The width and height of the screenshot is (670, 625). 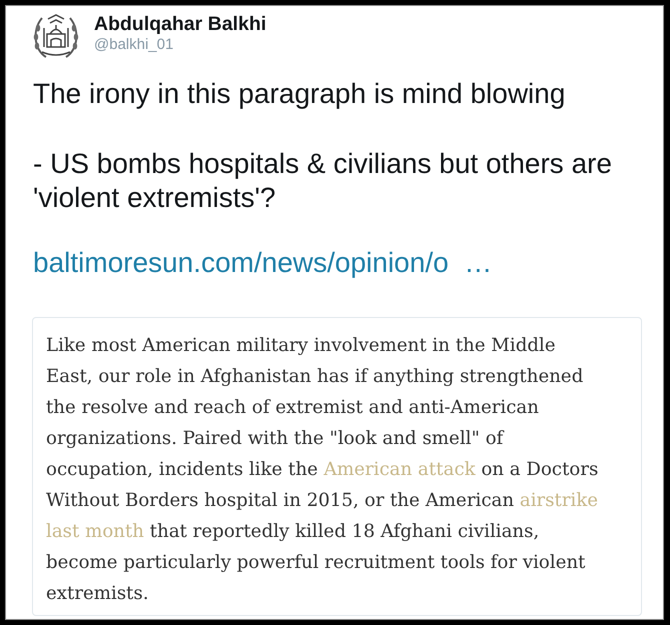 I want to click on tweet-text: The irony in this paragraph is mind blowing, so click(x=299, y=94).